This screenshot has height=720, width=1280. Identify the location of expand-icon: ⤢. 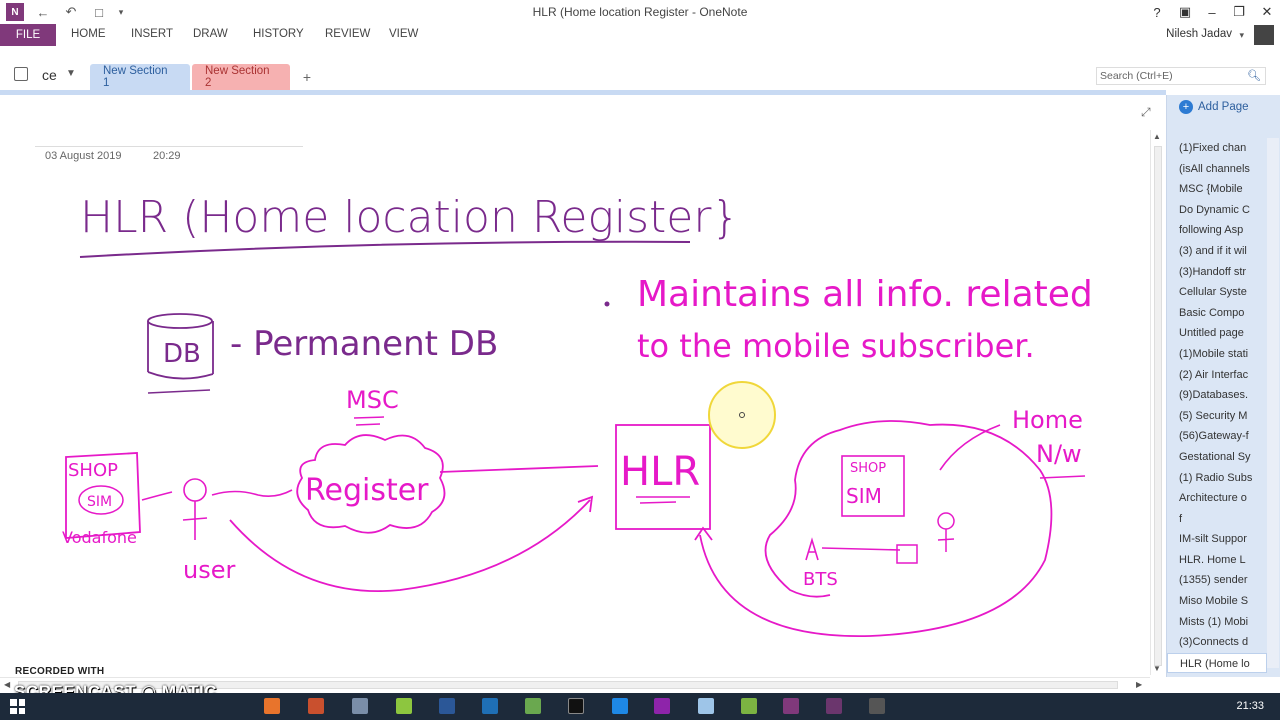
(1146, 112).